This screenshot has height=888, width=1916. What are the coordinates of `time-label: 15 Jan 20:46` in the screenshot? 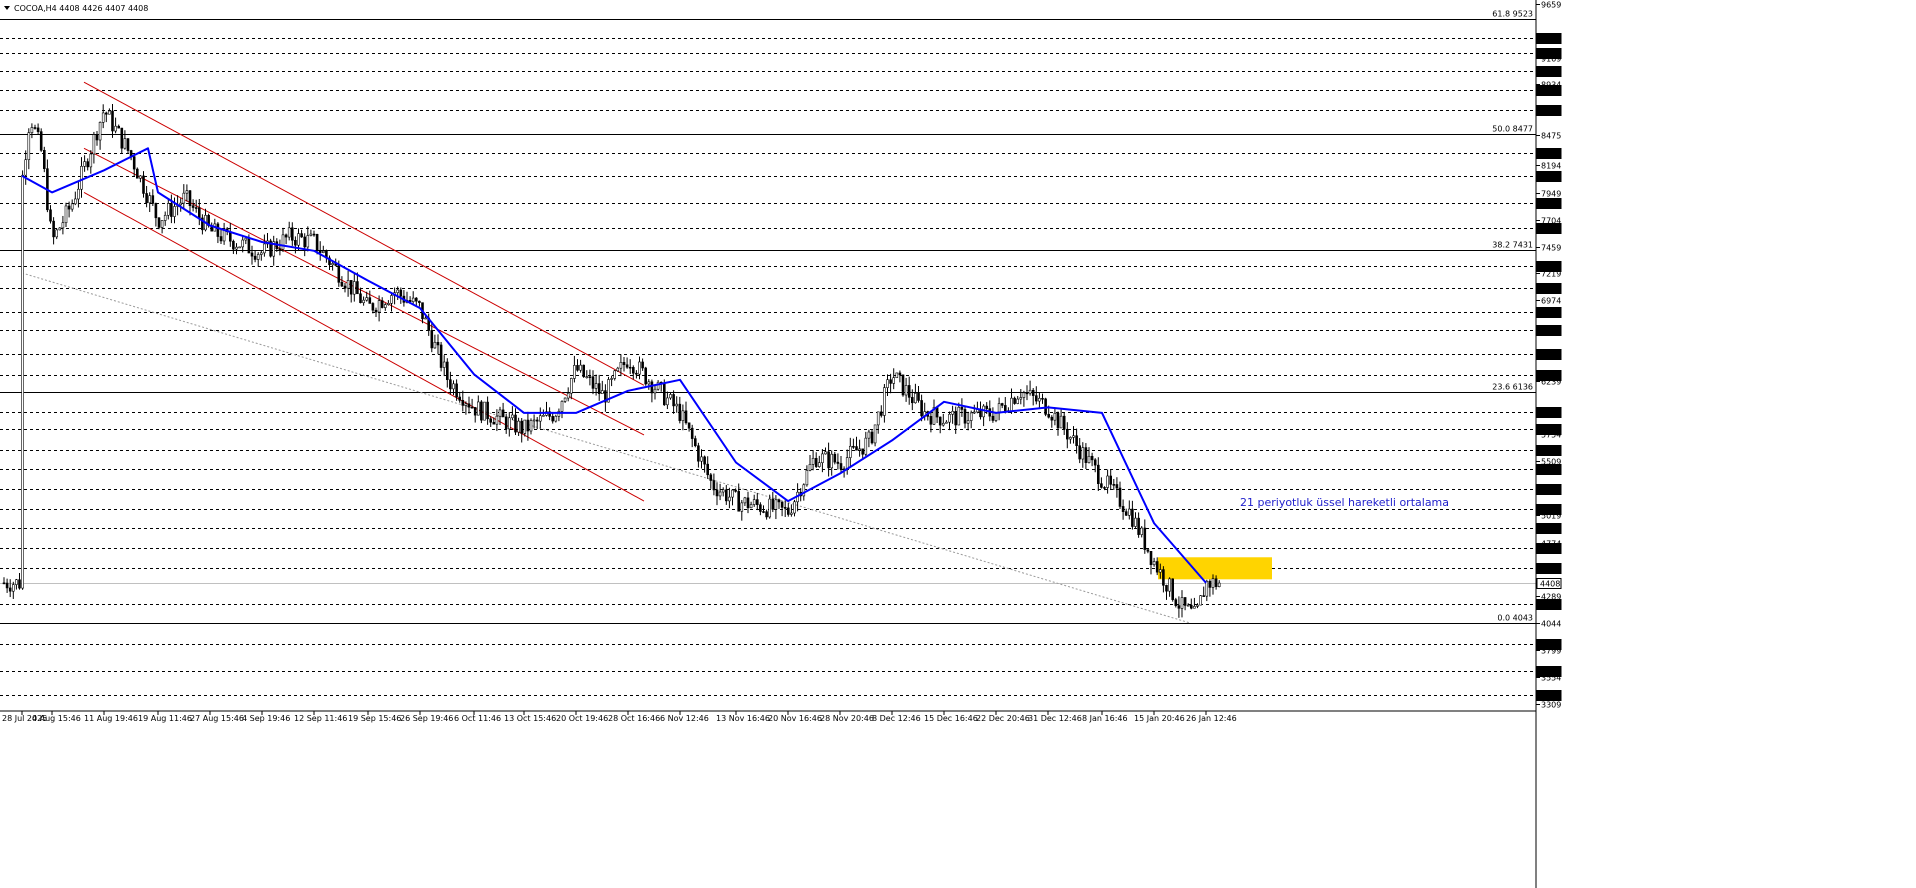 It's located at (1159, 718).